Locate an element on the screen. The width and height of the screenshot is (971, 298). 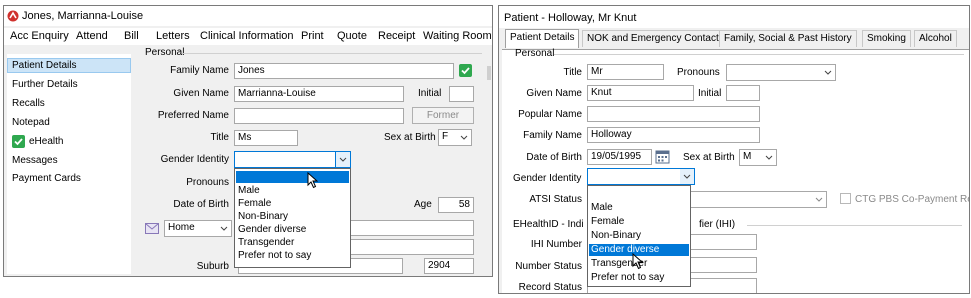
tab-alcohol: Alcohol is located at coordinates (935, 38).